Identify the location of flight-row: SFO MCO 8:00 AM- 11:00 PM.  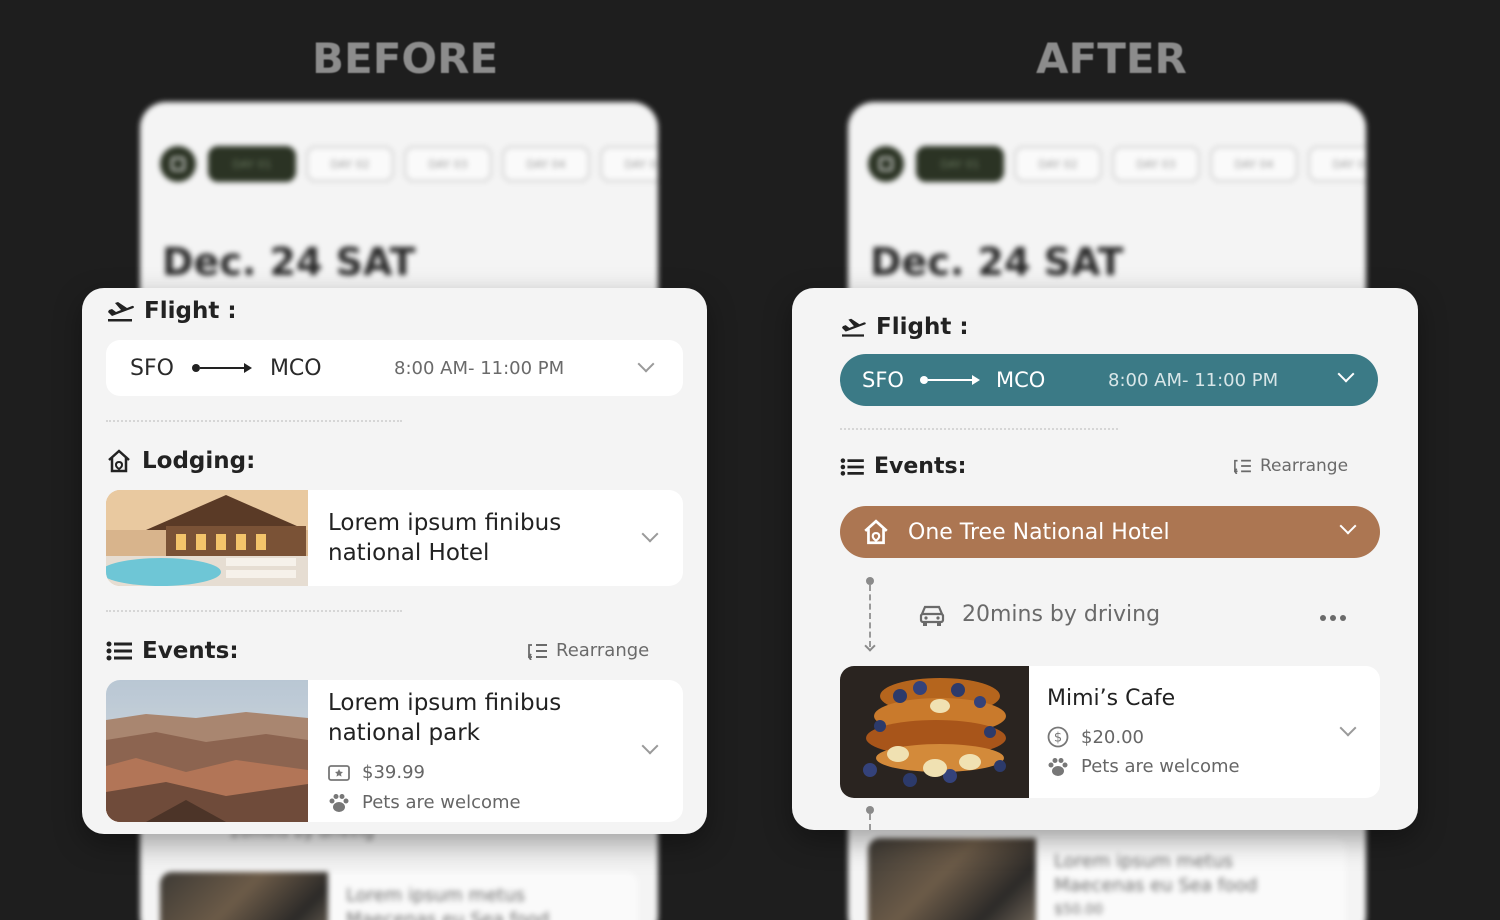
(394, 368).